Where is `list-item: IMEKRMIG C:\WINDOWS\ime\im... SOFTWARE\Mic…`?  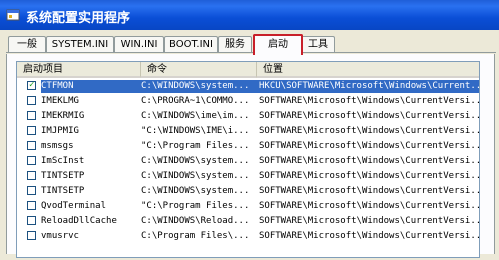 list-item: IMEKRMIG C:\WINDOWS\ime\im... SOFTWARE\Mic… is located at coordinates (248, 116).